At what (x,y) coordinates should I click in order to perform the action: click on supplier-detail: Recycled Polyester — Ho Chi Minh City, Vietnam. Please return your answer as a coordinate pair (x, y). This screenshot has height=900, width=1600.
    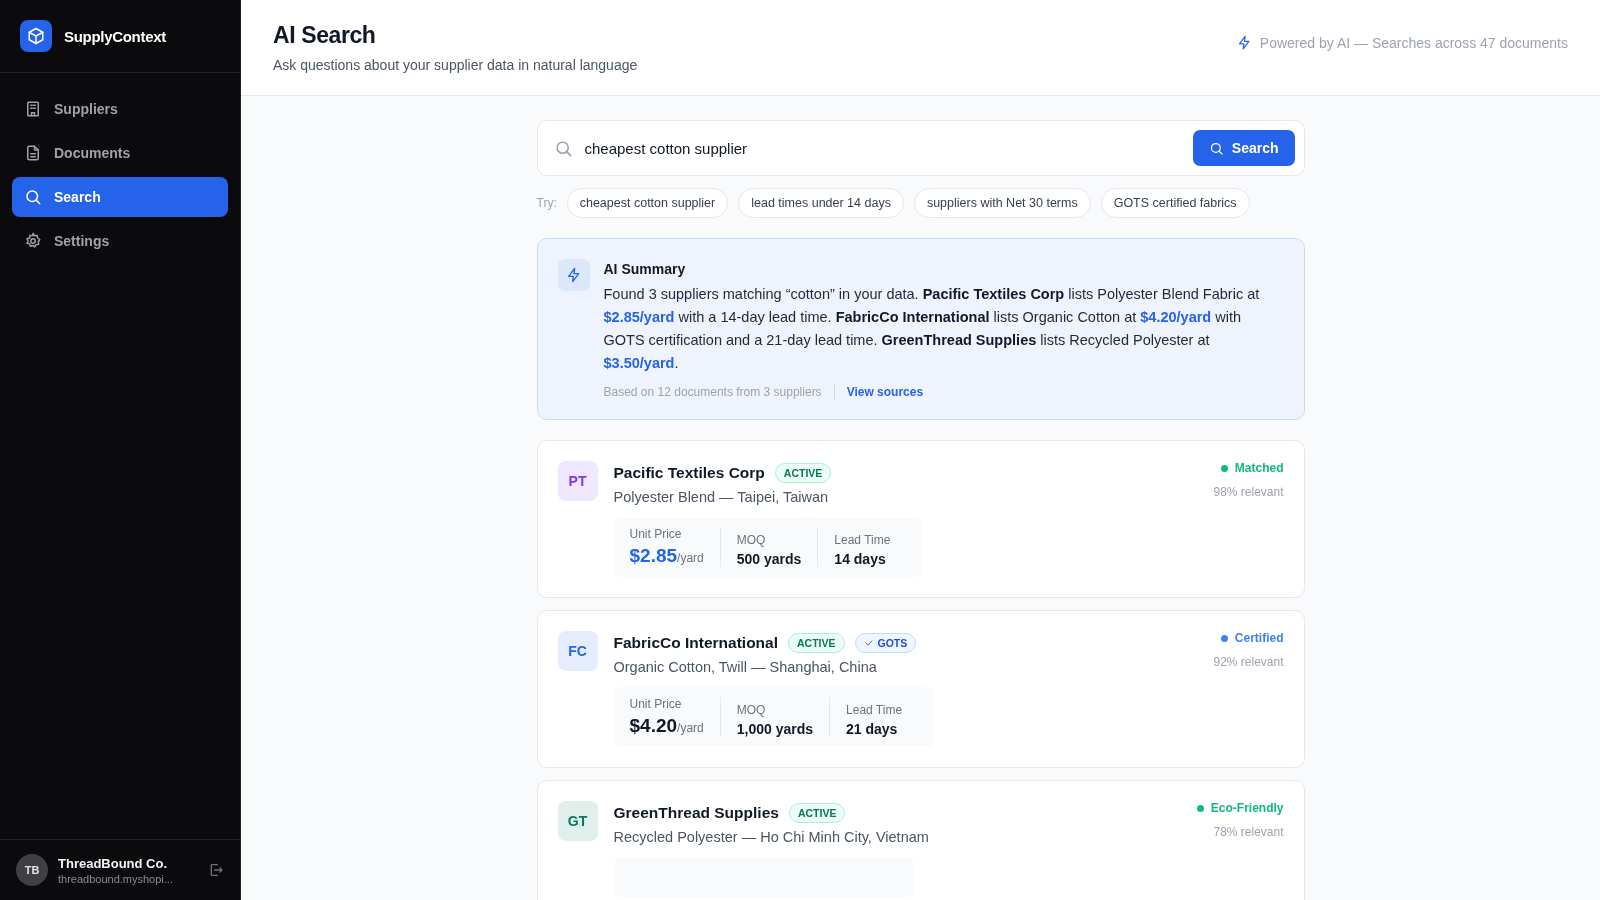
    Looking at the image, I should click on (771, 837).